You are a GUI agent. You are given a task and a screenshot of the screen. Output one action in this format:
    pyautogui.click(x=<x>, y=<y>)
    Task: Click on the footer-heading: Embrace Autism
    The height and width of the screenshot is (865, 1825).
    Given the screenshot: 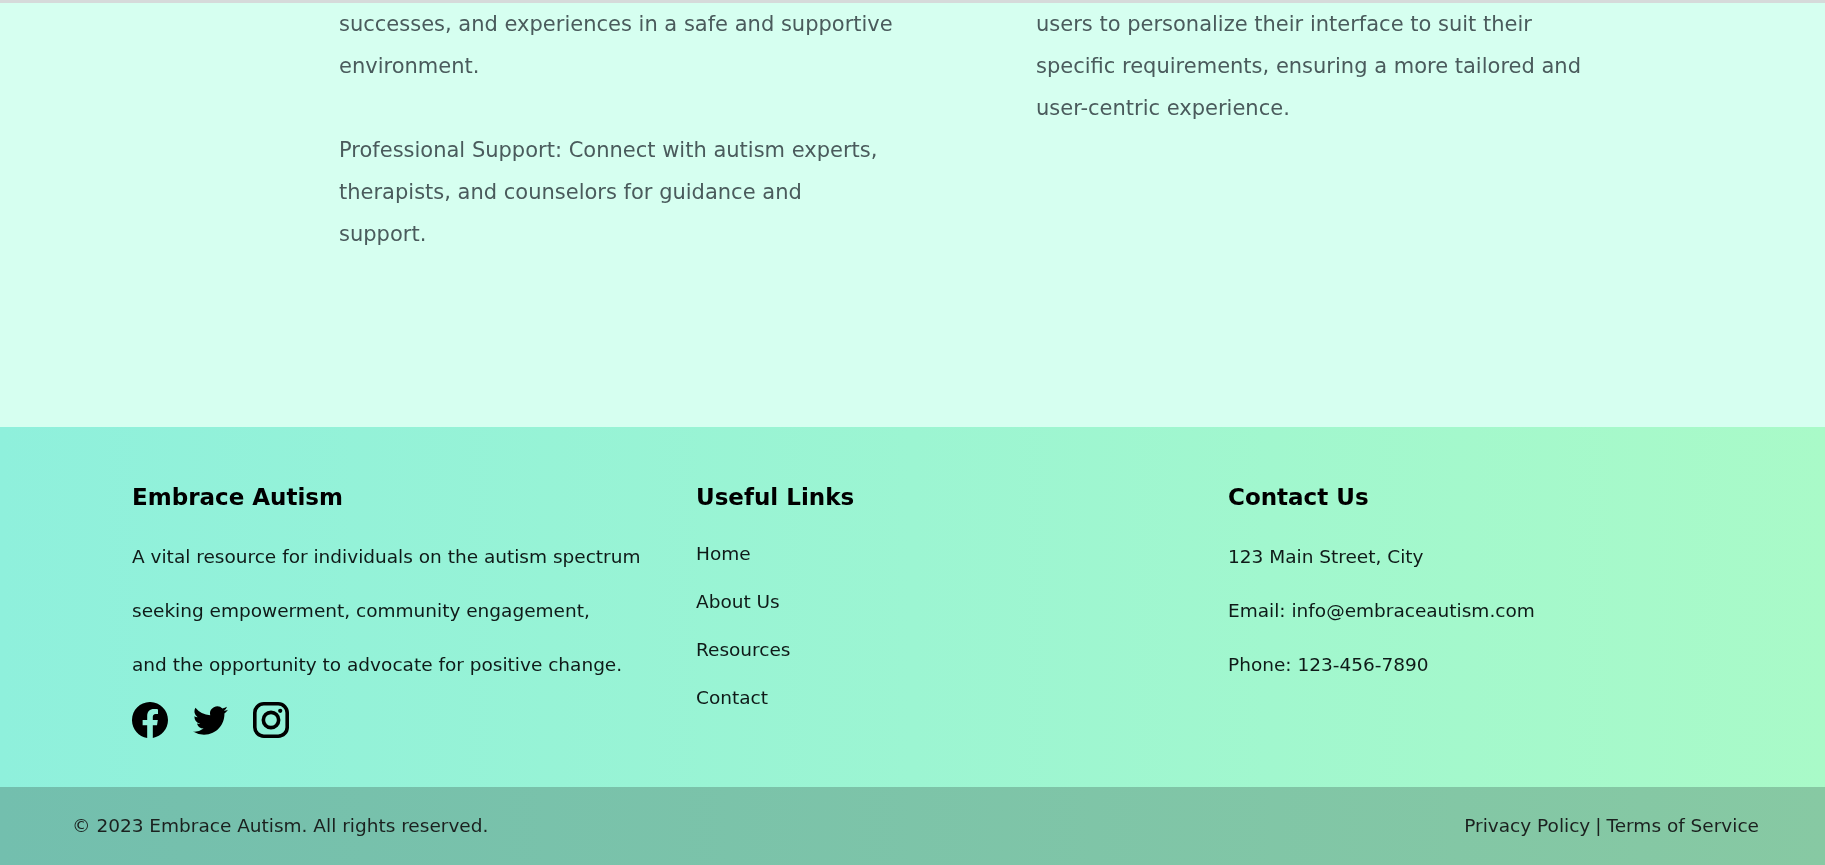 What is the action you would take?
    pyautogui.click(x=237, y=497)
    